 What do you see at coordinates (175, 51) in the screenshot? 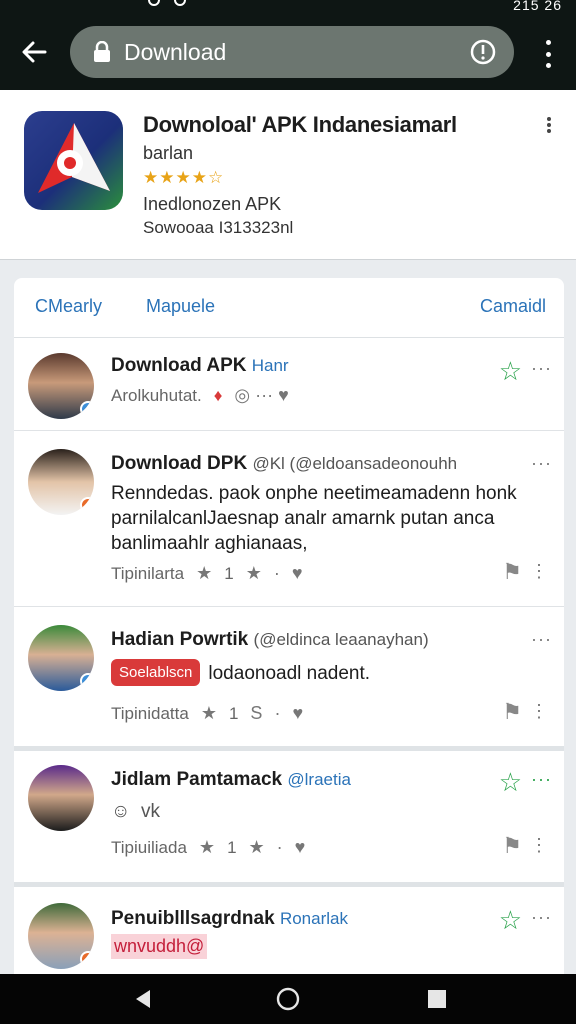
I see `url-text: Download` at bounding box center [175, 51].